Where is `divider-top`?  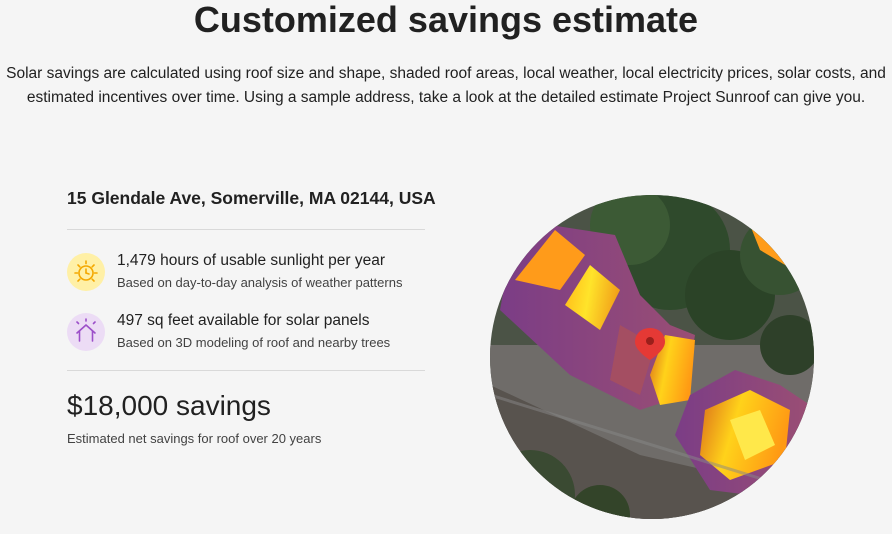
divider-top is located at coordinates (246, 229).